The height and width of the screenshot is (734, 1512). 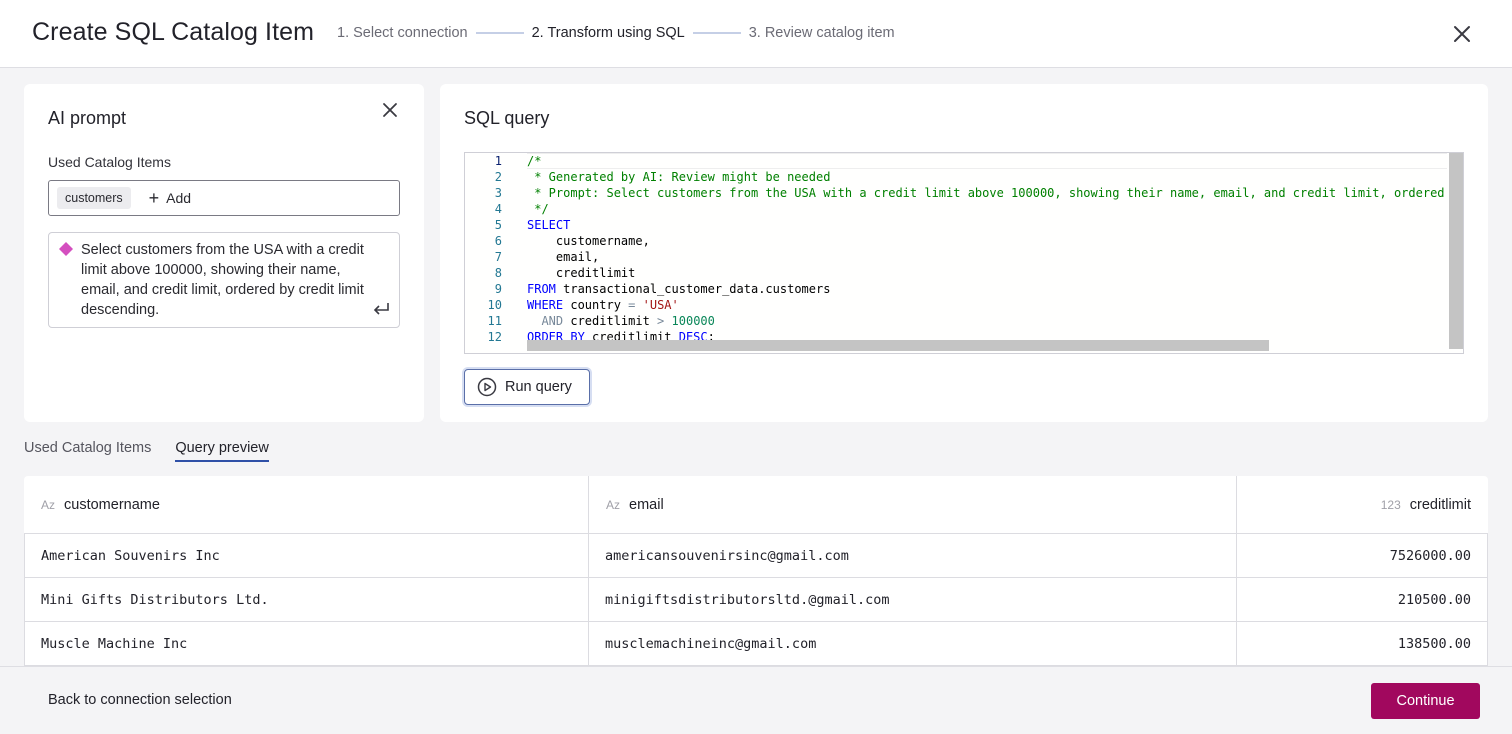 What do you see at coordinates (494, 337) in the screenshot?
I see `line-number: 12` at bounding box center [494, 337].